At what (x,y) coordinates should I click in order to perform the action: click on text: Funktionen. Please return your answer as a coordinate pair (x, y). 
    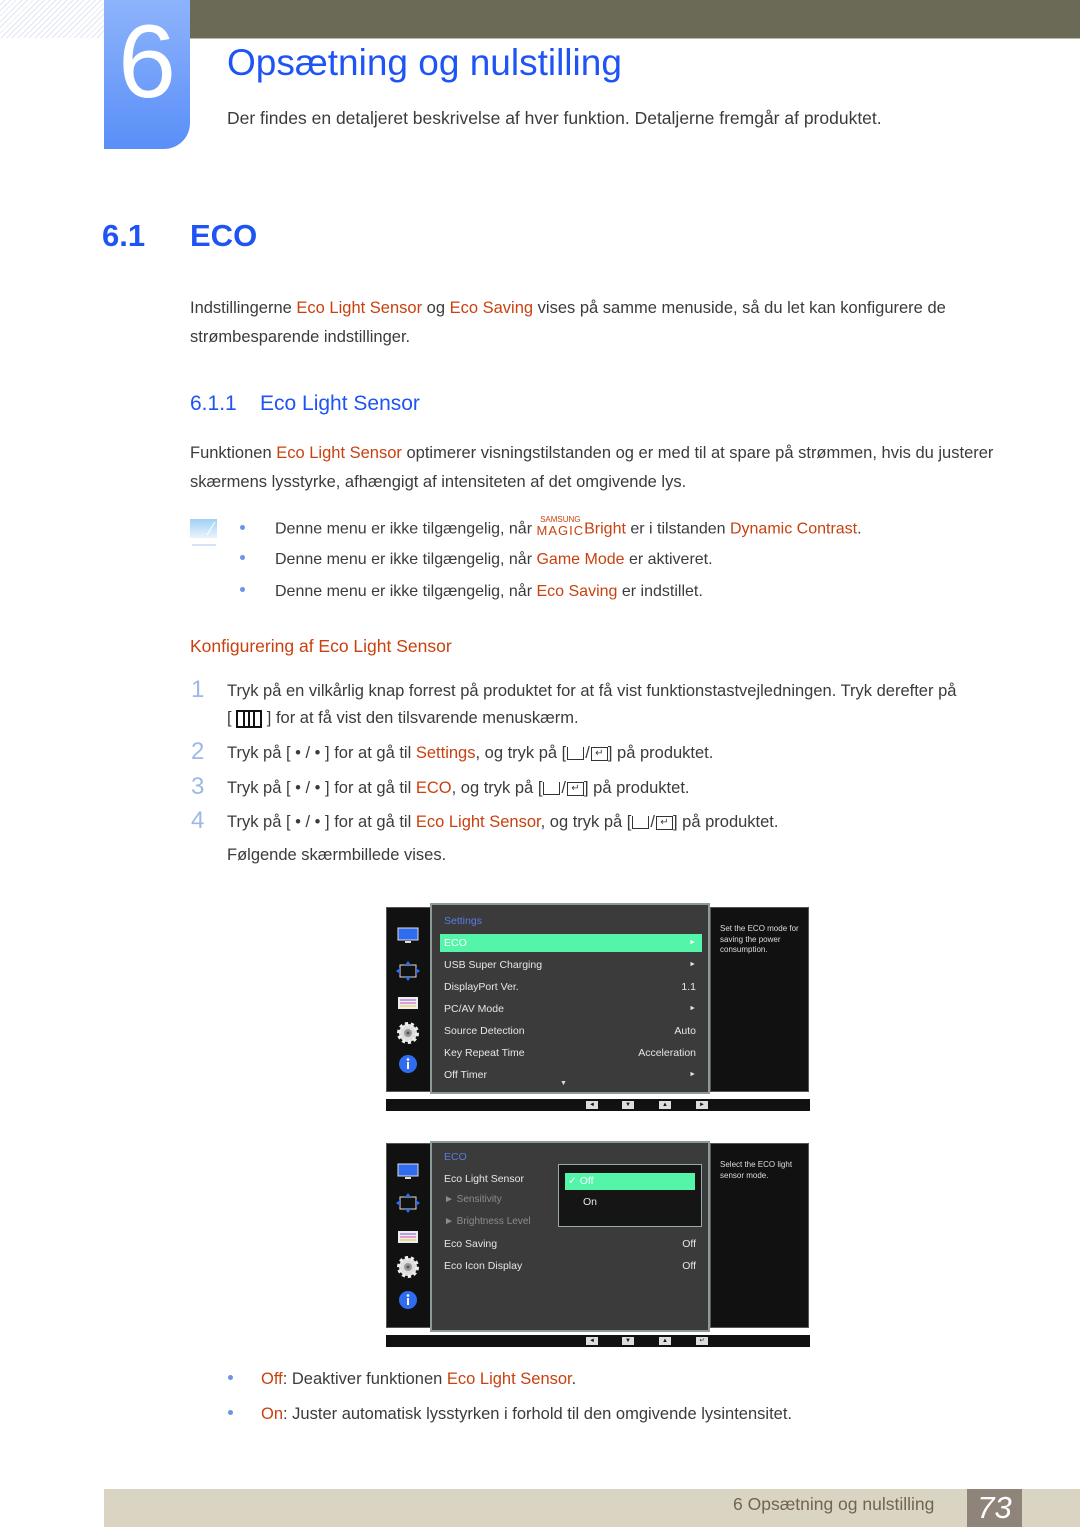
    Looking at the image, I should click on (233, 453).